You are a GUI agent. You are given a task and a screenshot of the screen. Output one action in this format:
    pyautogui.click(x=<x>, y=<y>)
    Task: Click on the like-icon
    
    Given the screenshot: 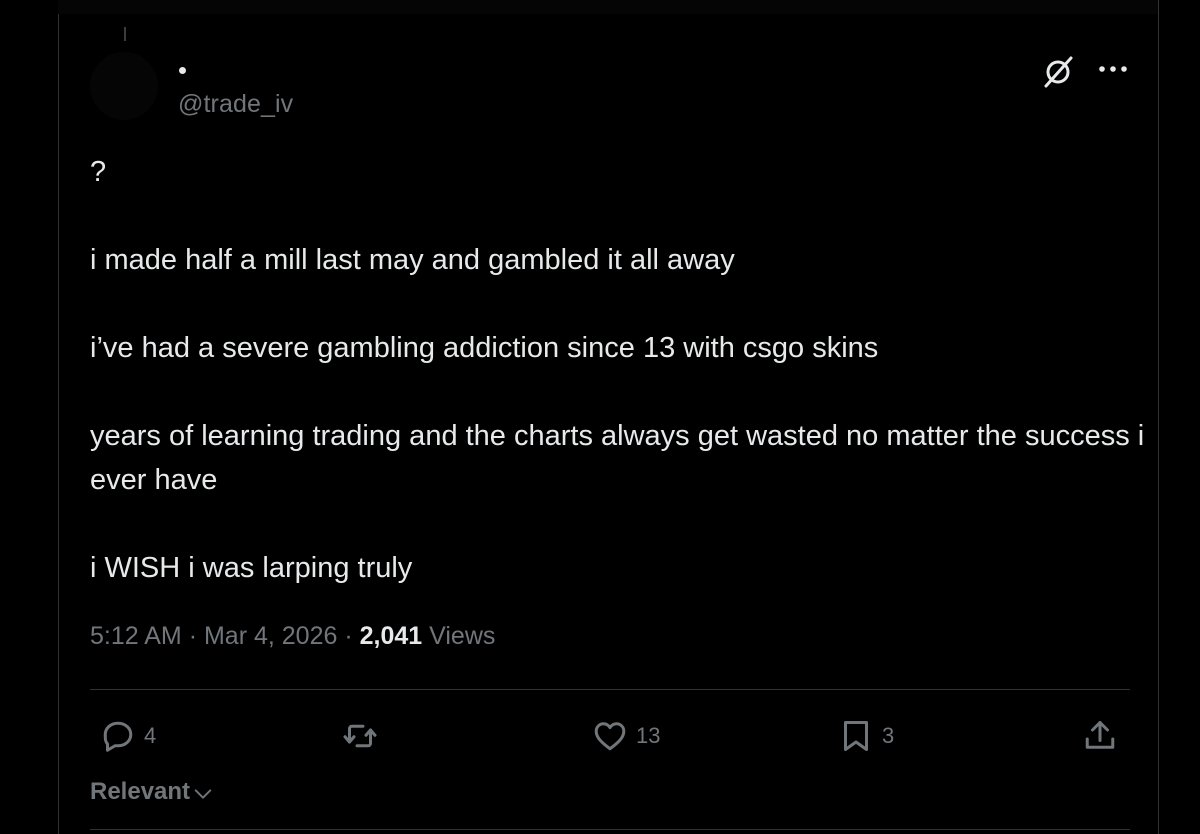 What is the action you would take?
    pyautogui.click(x=610, y=736)
    